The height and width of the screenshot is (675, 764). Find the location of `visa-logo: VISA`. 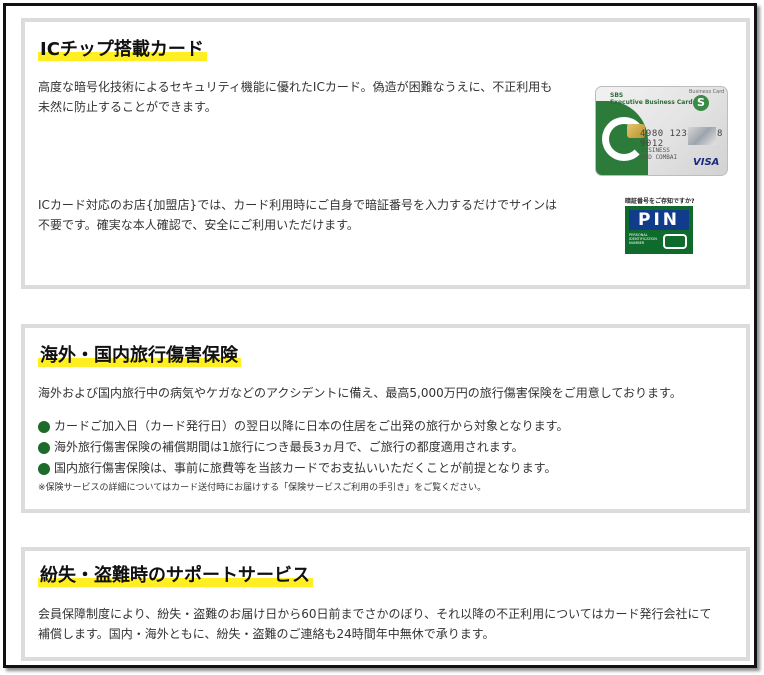

visa-logo: VISA is located at coordinates (706, 162).